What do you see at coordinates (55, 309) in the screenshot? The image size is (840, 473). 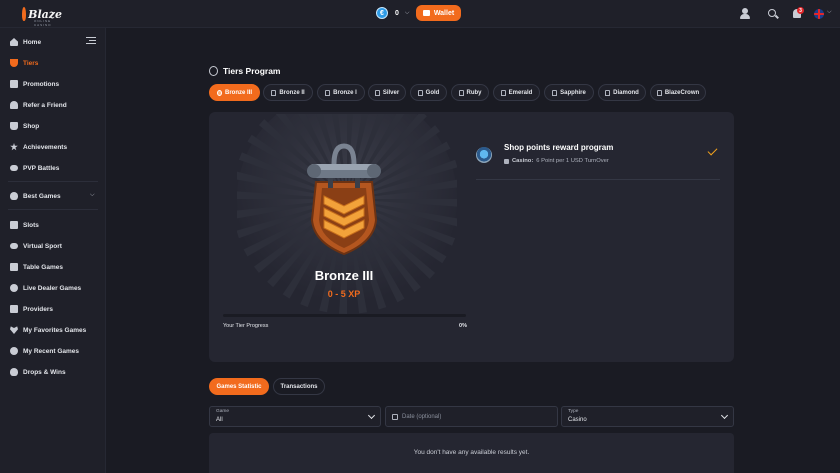 I see `sidebar-item-providers: Providers` at bounding box center [55, 309].